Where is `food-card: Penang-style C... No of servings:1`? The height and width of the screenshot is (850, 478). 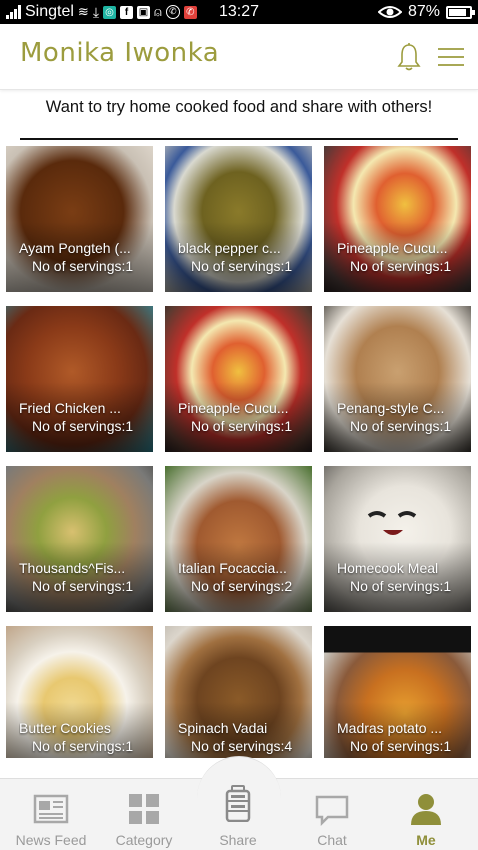 food-card: Penang-style C... No of servings:1 is located at coordinates (397, 379).